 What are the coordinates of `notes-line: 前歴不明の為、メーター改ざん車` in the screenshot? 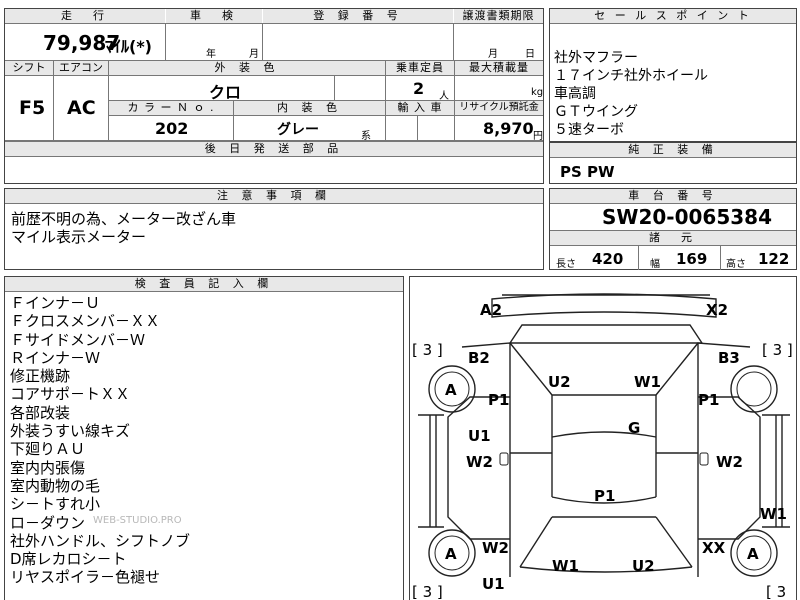 It's located at (124, 219).